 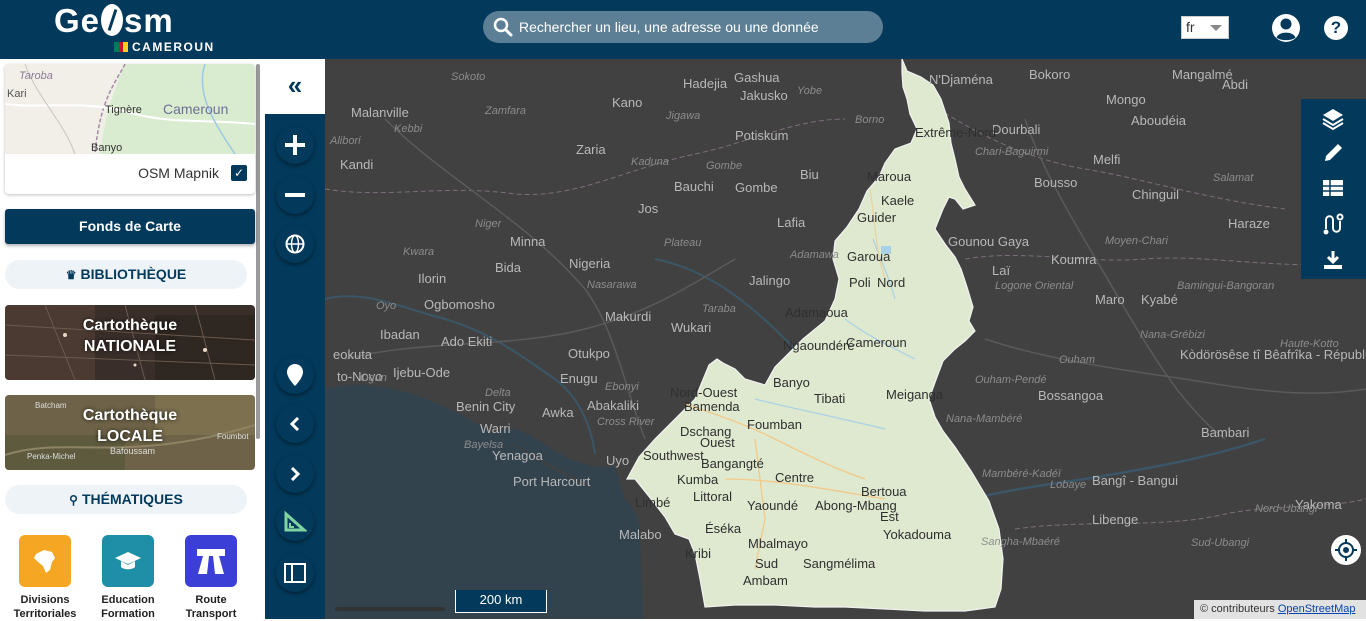 I want to click on help-icon: ?, so click(x=1336, y=28).